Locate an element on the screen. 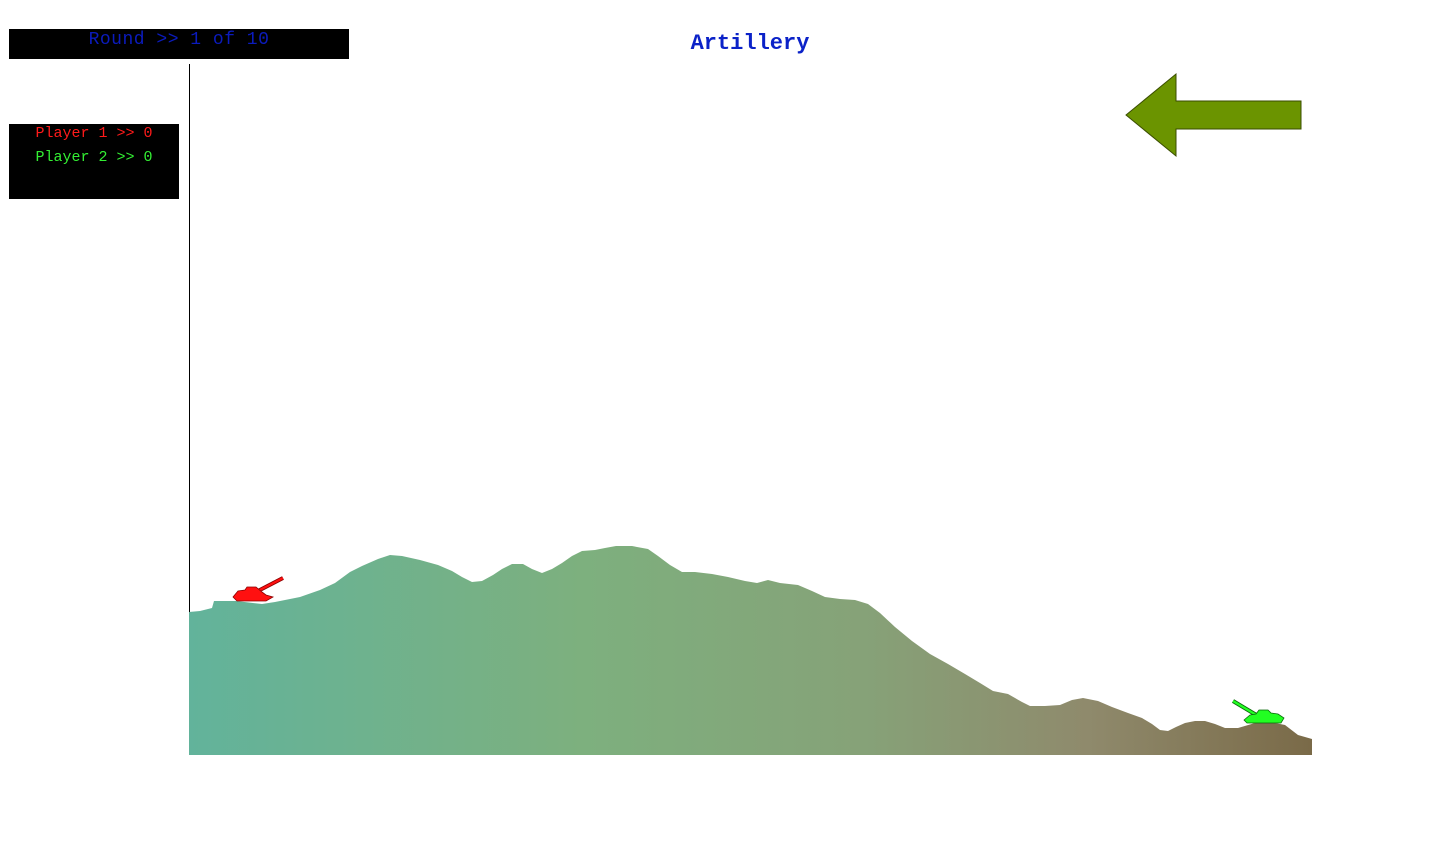 The image size is (1450, 848). player-1-tank-body is located at coordinates (253, 594).